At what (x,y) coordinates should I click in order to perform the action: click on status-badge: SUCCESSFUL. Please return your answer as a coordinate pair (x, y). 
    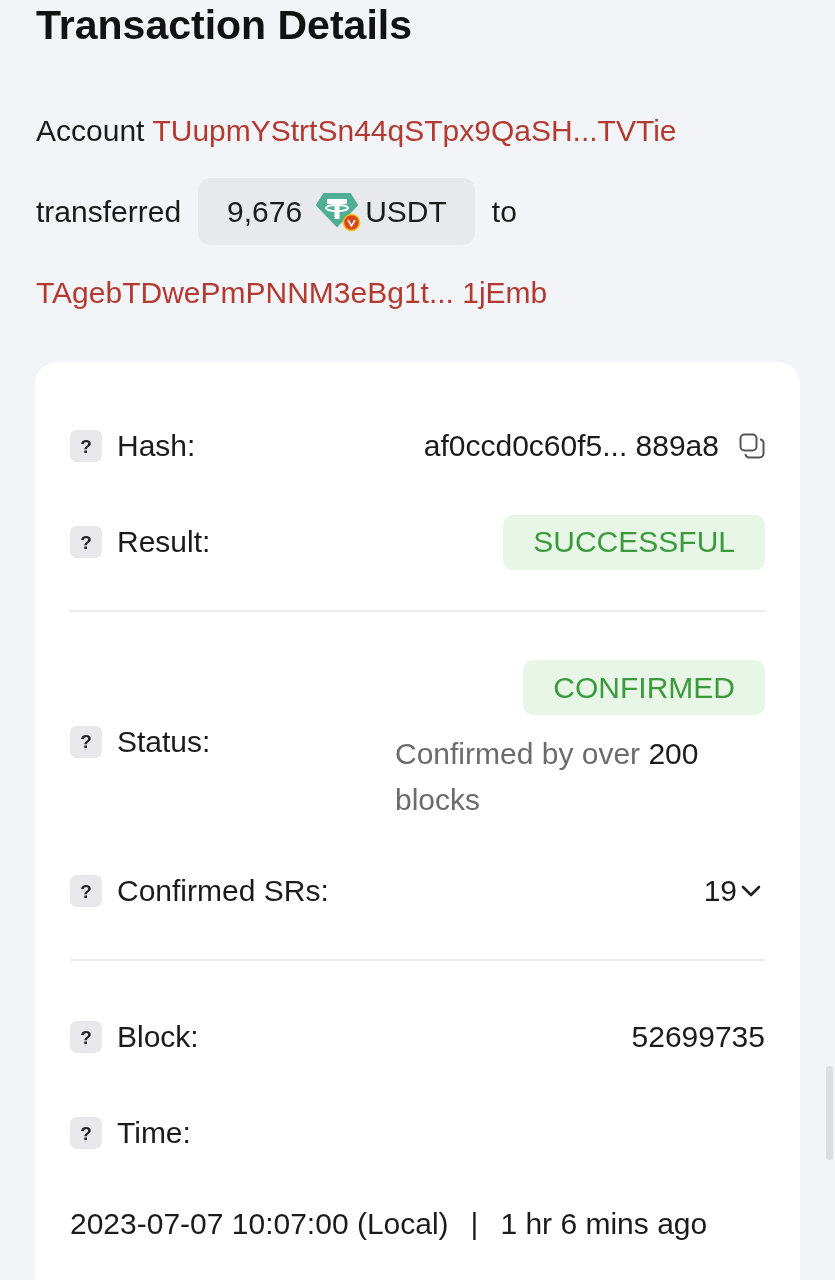
    Looking at the image, I should click on (634, 542).